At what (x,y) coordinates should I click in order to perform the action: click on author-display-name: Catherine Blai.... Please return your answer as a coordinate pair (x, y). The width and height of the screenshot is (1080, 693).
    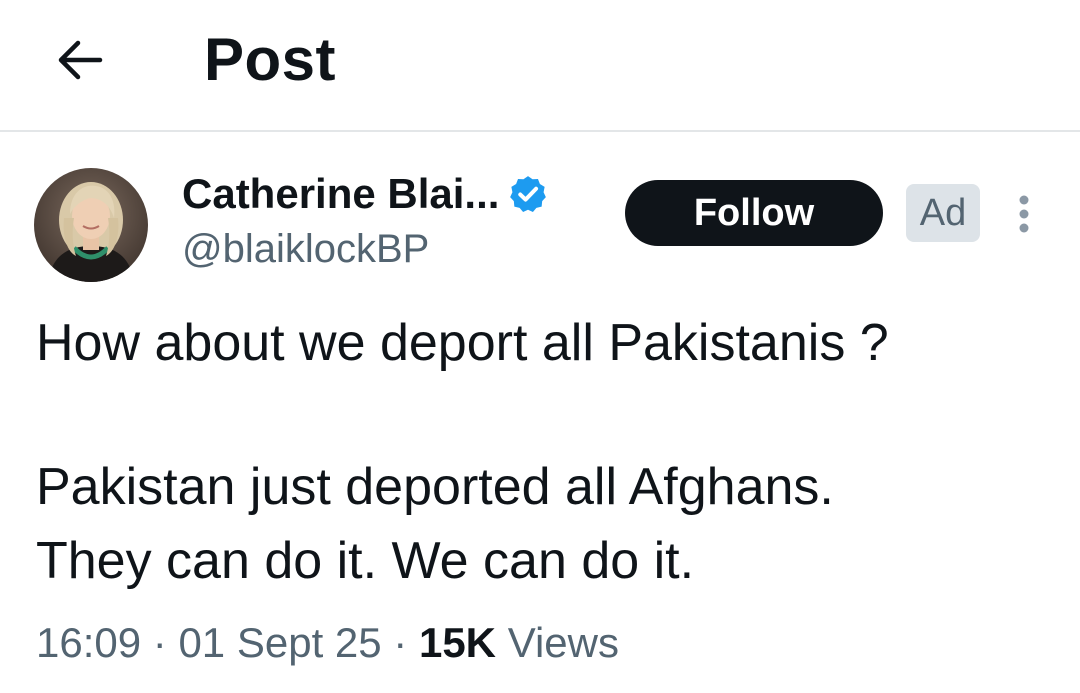
    Looking at the image, I should click on (340, 194).